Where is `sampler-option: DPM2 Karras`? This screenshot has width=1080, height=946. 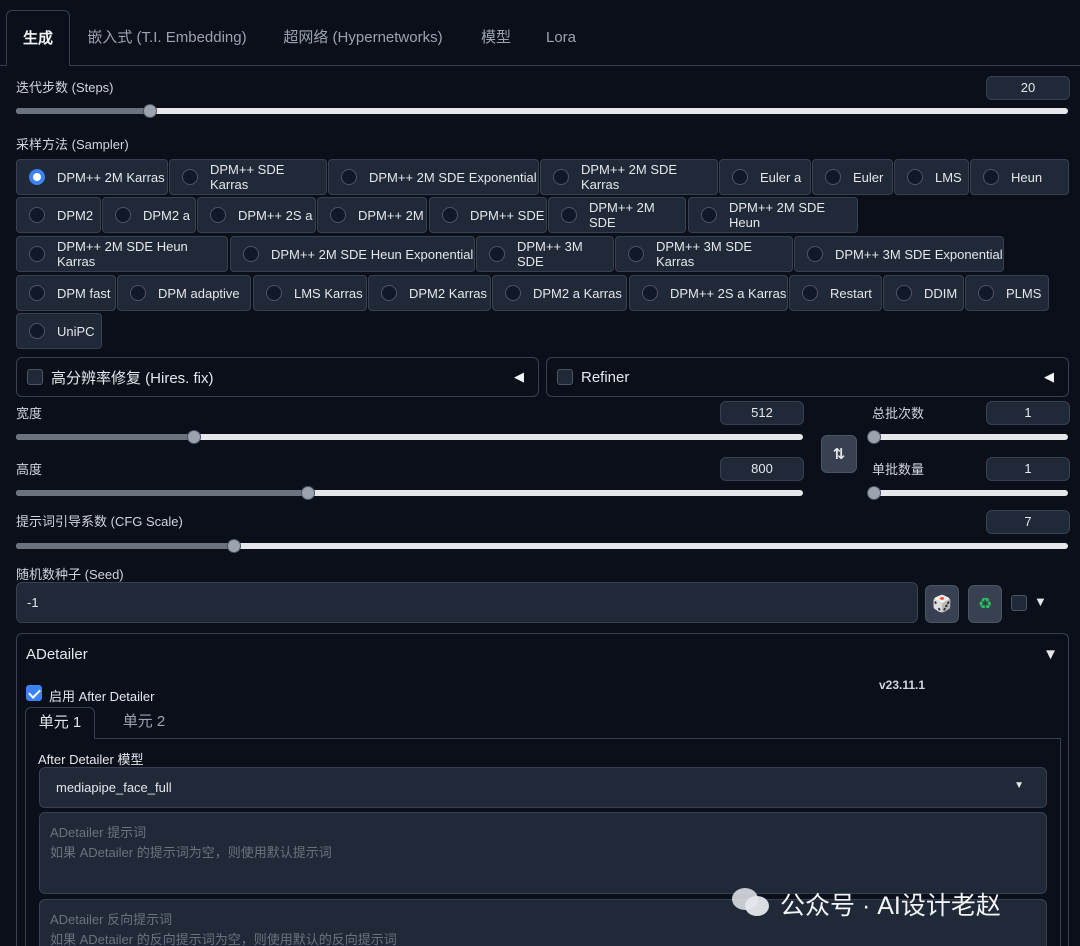 sampler-option: DPM2 Karras is located at coordinates (429, 293).